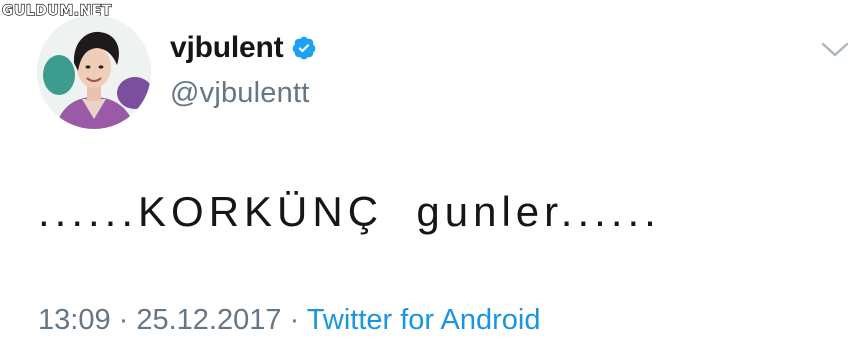  I want to click on chevron-down-icon, so click(835, 50).